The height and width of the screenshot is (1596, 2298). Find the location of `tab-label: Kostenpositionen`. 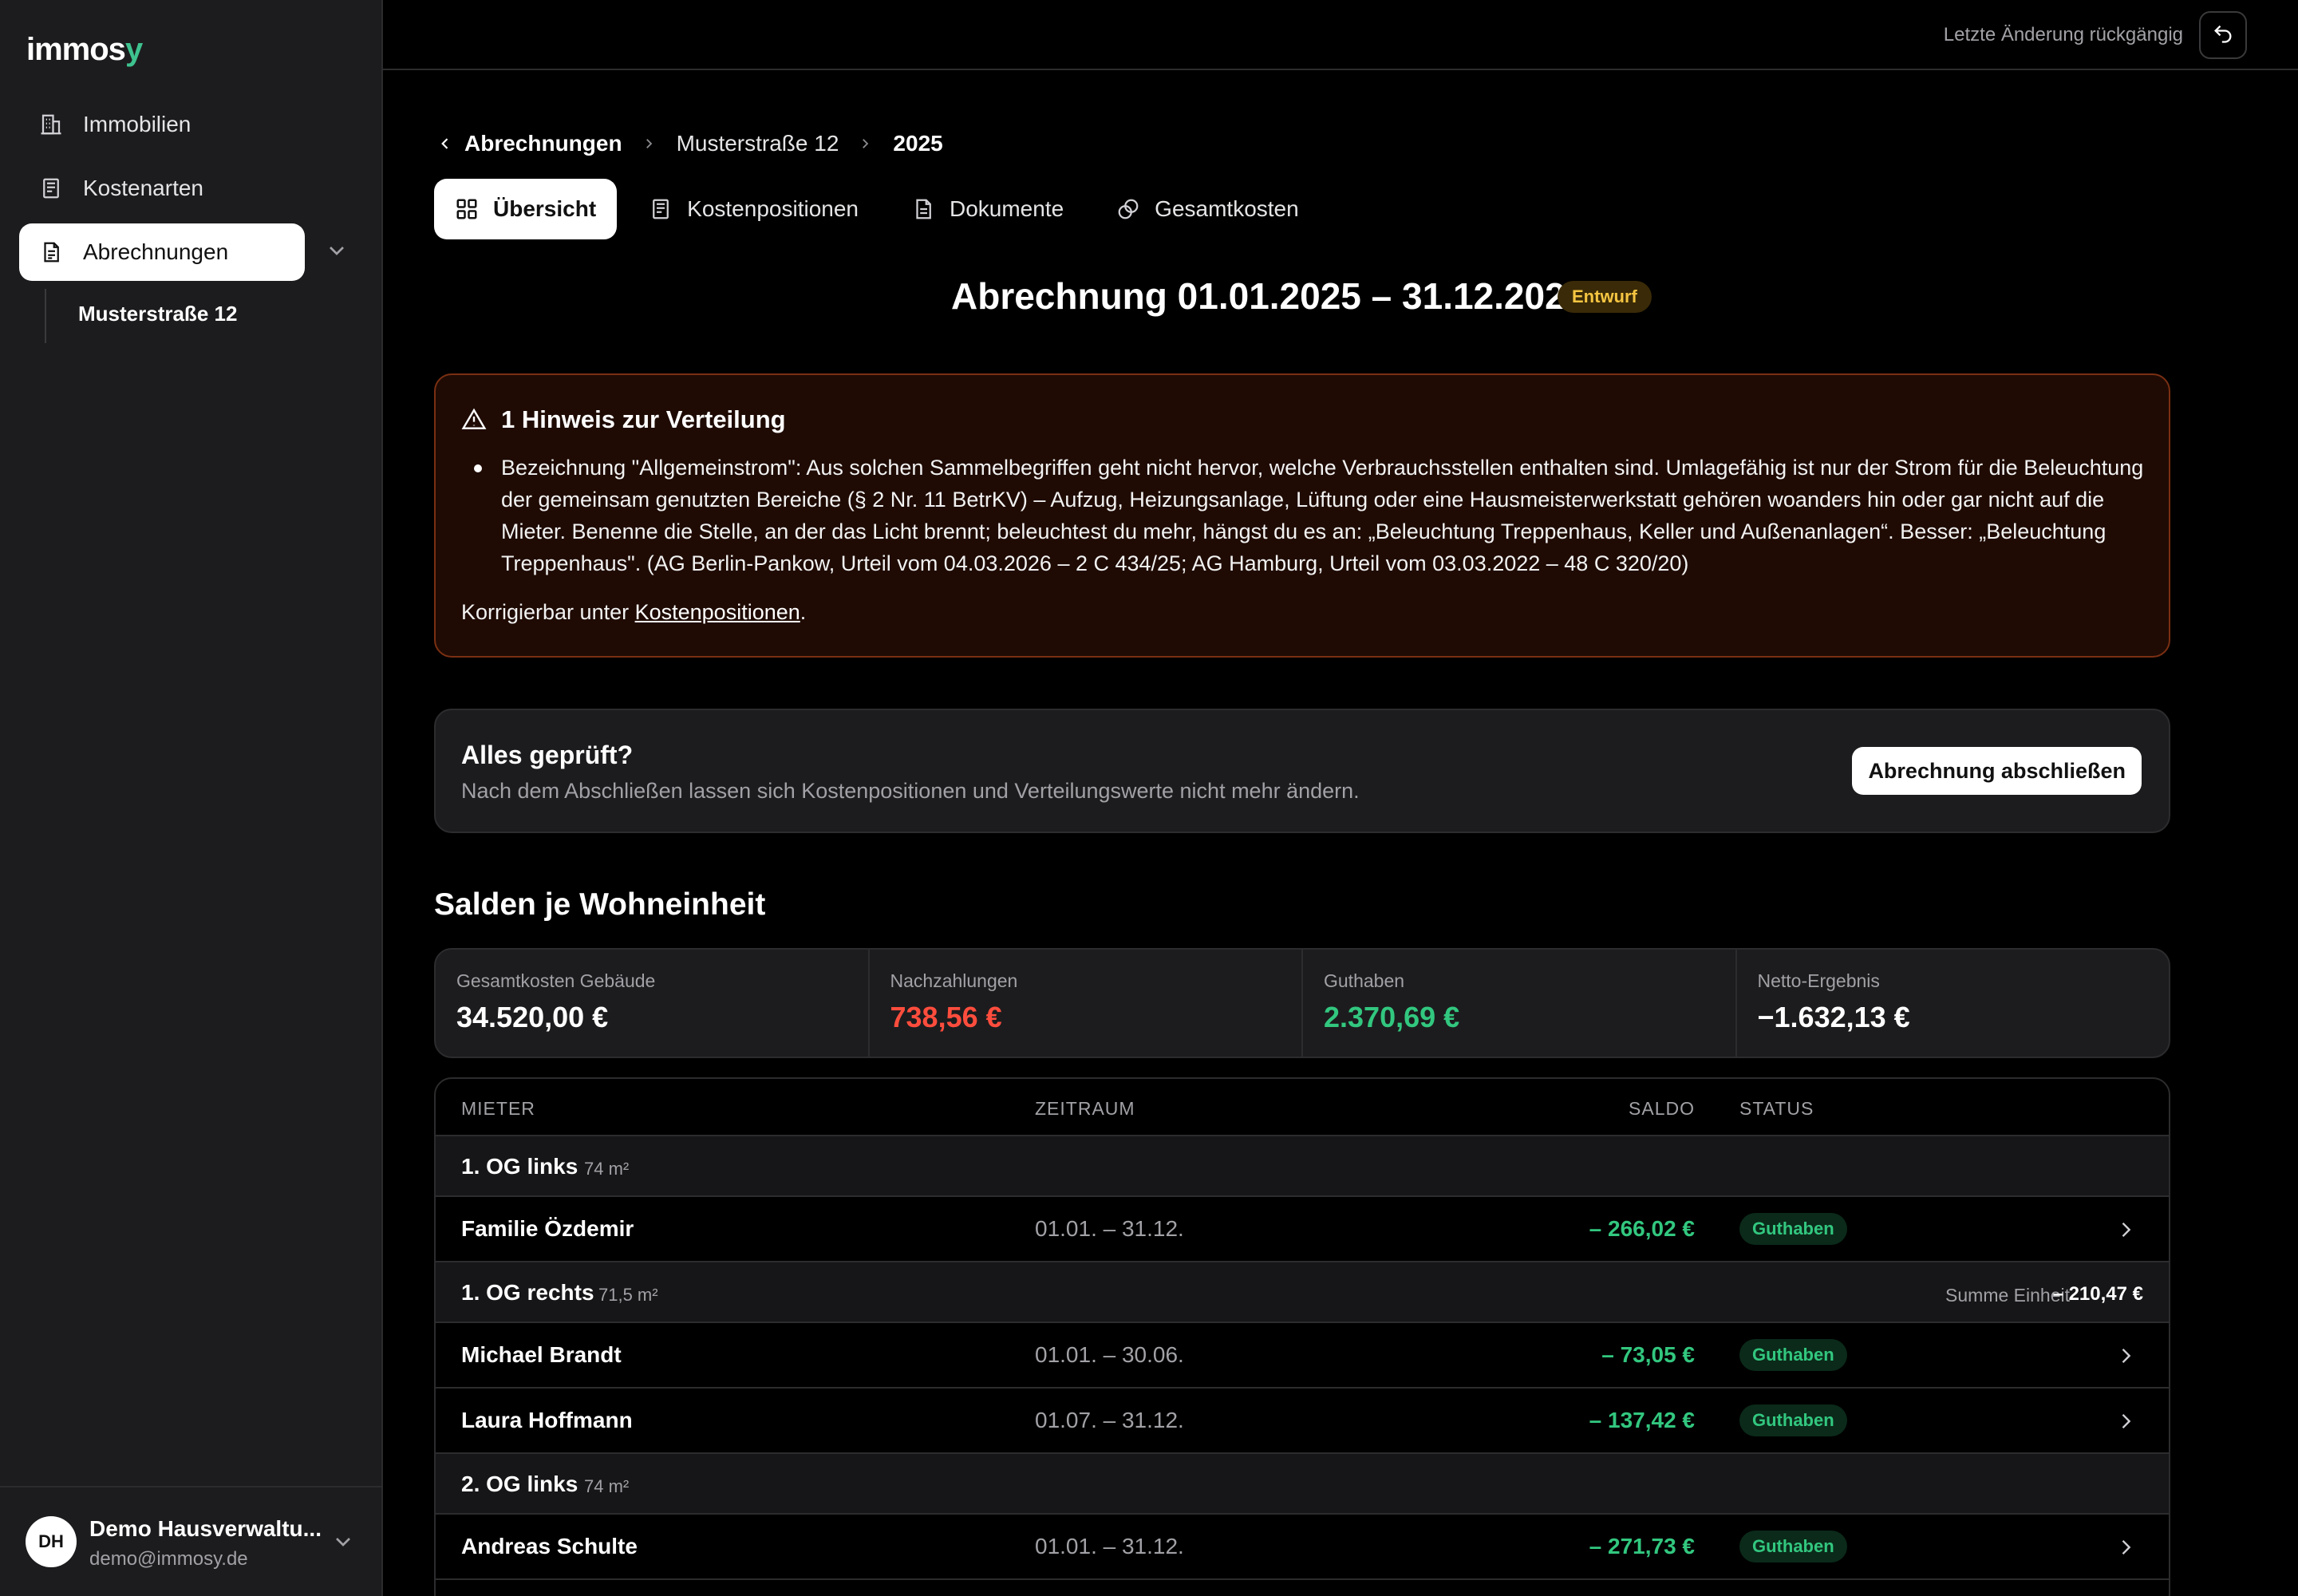

tab-label: Kostenpositionen is located at coordinates (773, 208).